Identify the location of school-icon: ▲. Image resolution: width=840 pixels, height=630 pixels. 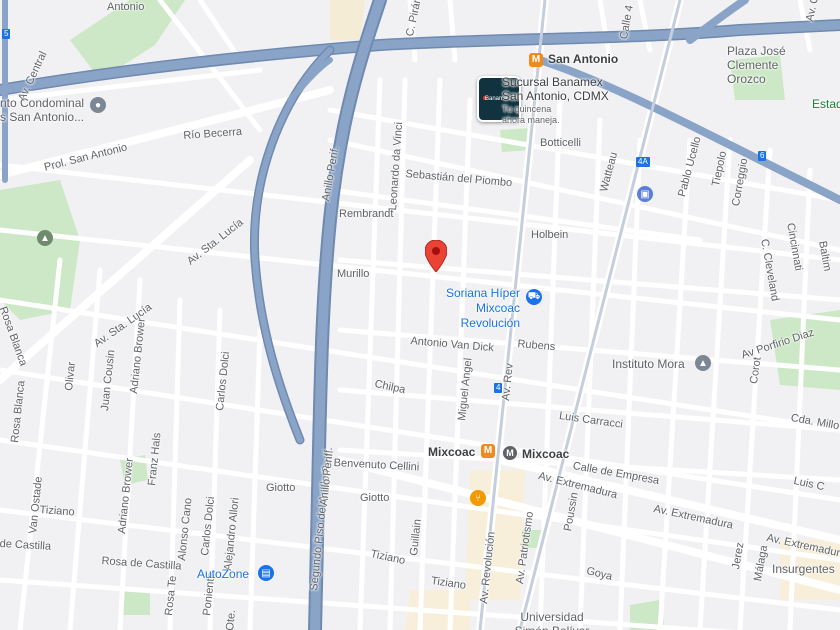
(703, 363).